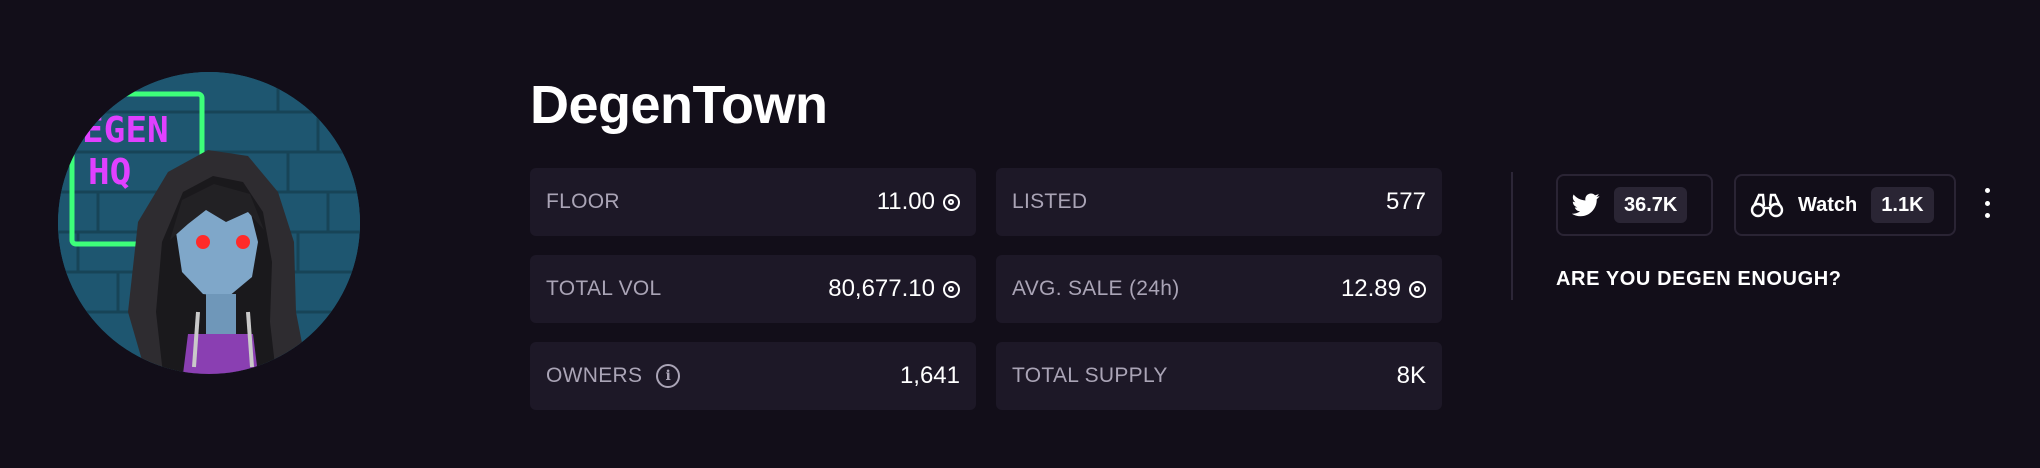 The width and height of the screenshot is (2040, 468). What do you see at coordinates (668, 376) in the screenshot?
I see `info-icon: i` at bounding box center [668, 376].